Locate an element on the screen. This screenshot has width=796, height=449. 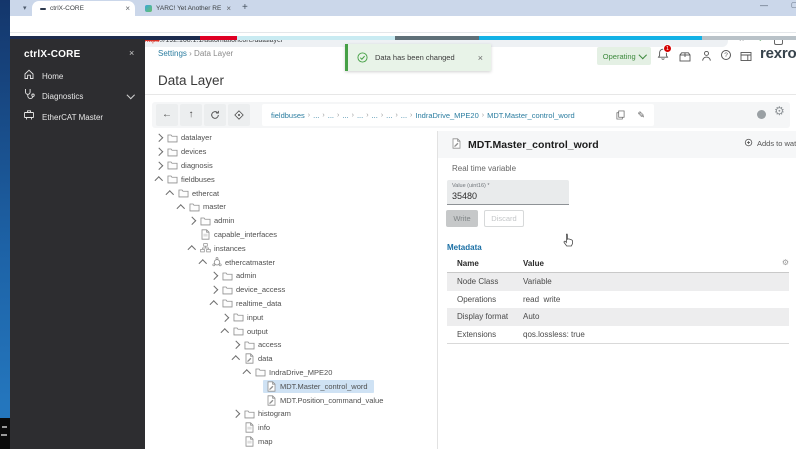
tree-row: ethercat is located at coordinates (293, 193).